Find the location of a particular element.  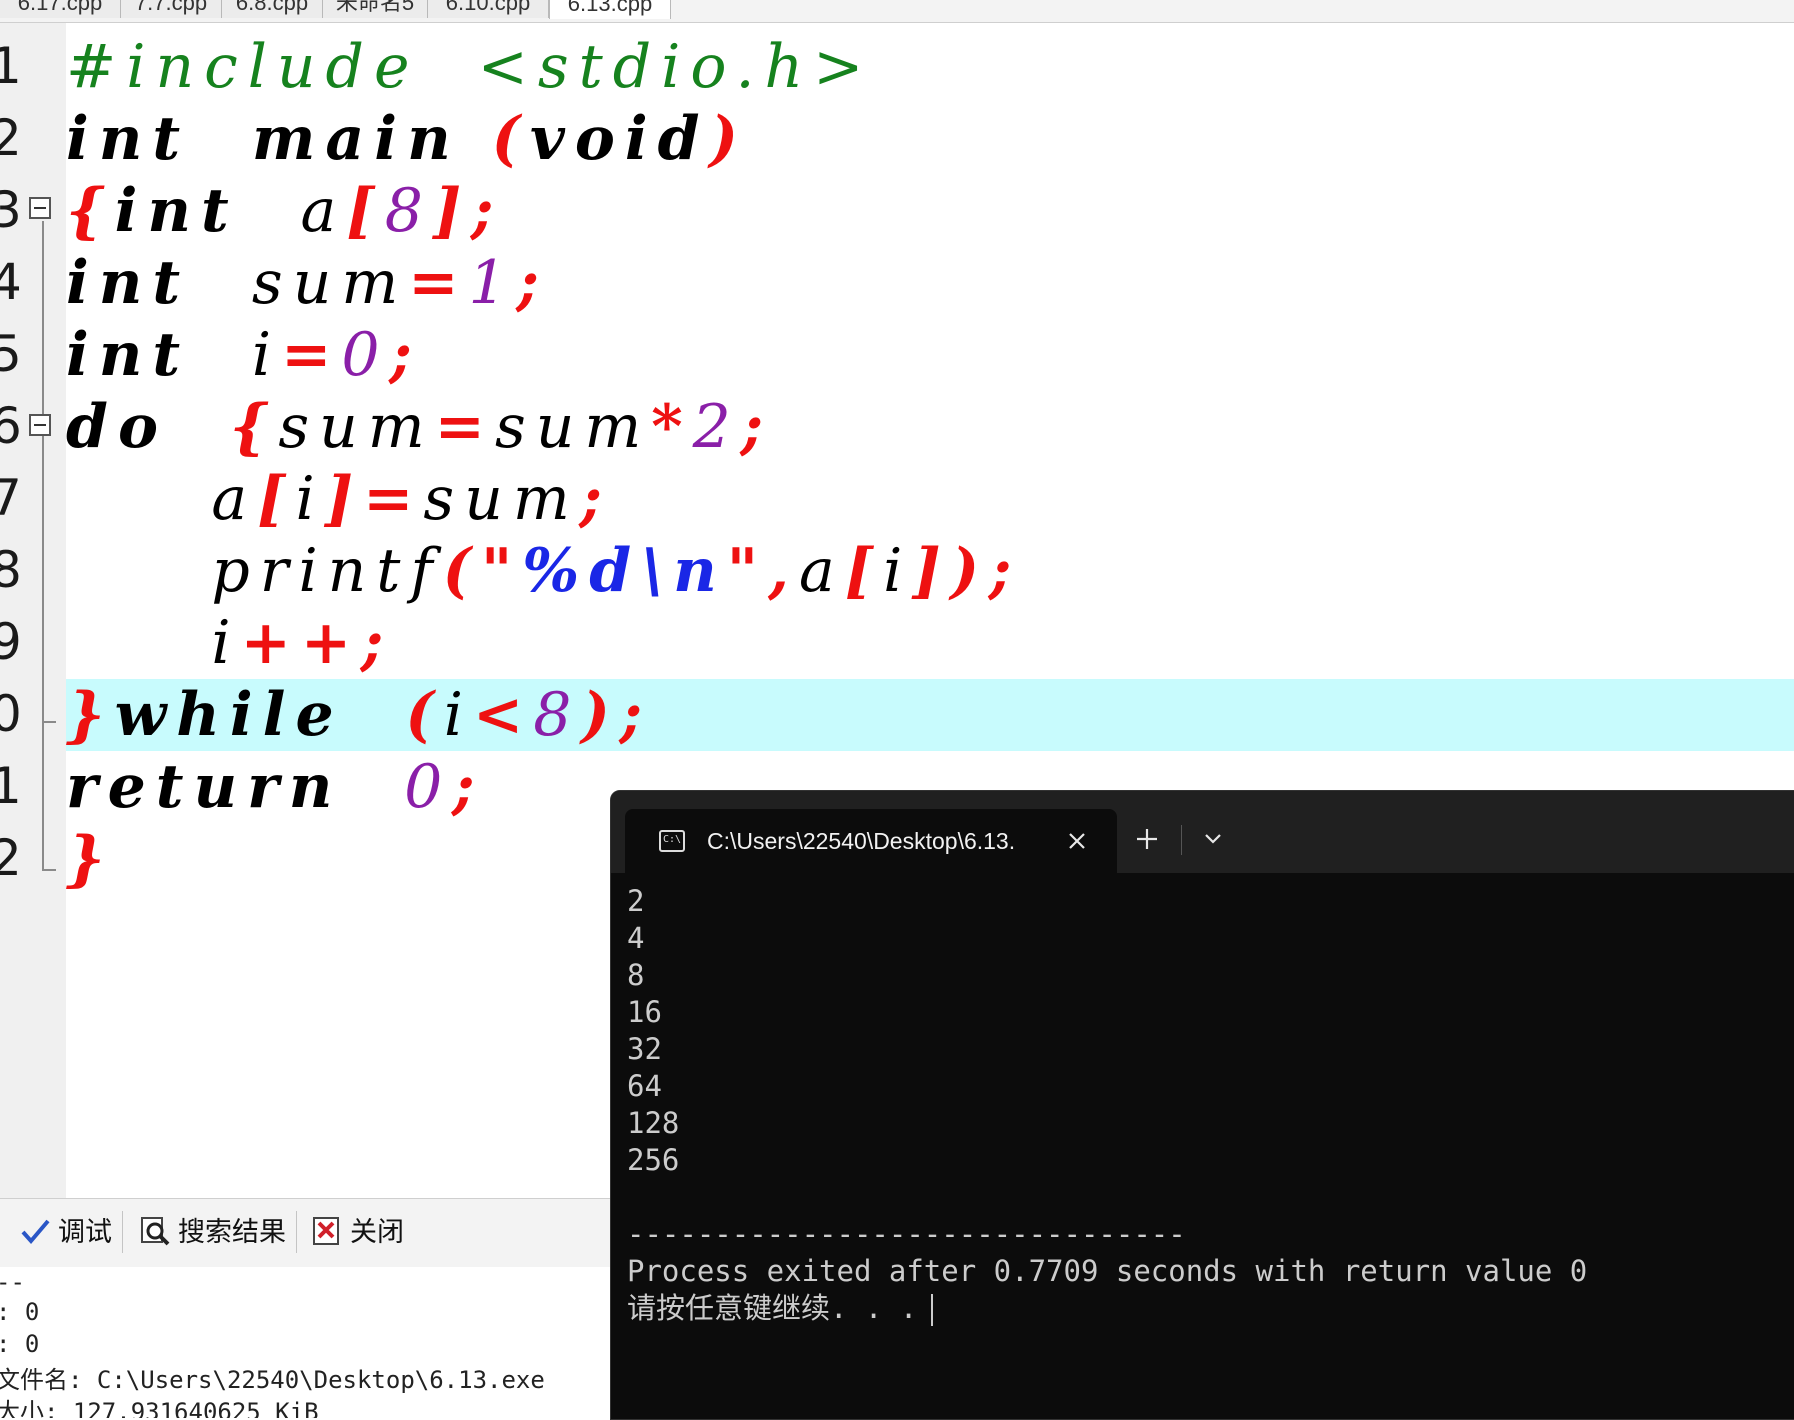

log-line: : 0 is located at coordinates (20, 1344).